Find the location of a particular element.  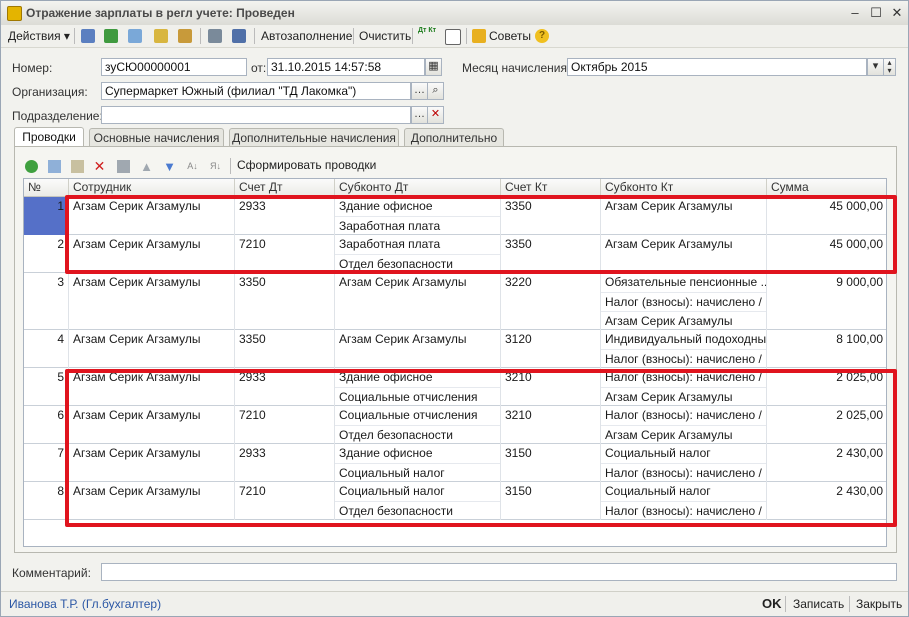

month-dropdown-icon: ▾ is located at coordinates (875, 67).